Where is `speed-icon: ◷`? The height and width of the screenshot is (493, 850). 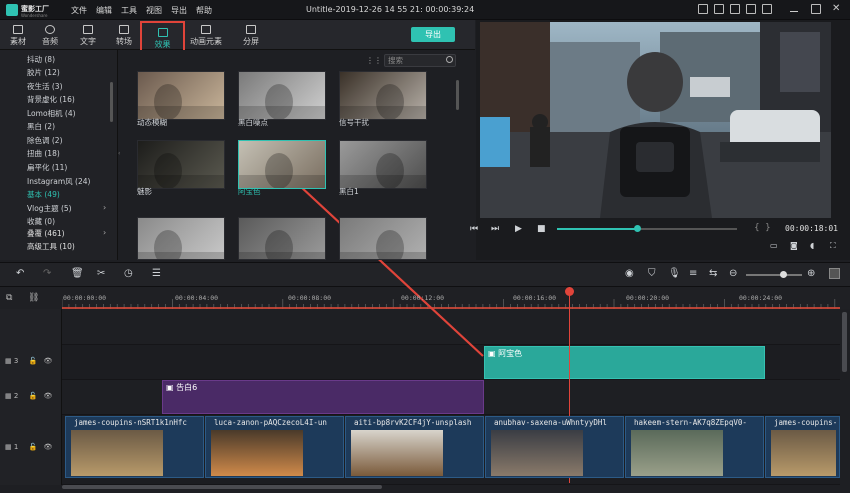 speed-icon: ◷ is located at coordinates (128, 273).